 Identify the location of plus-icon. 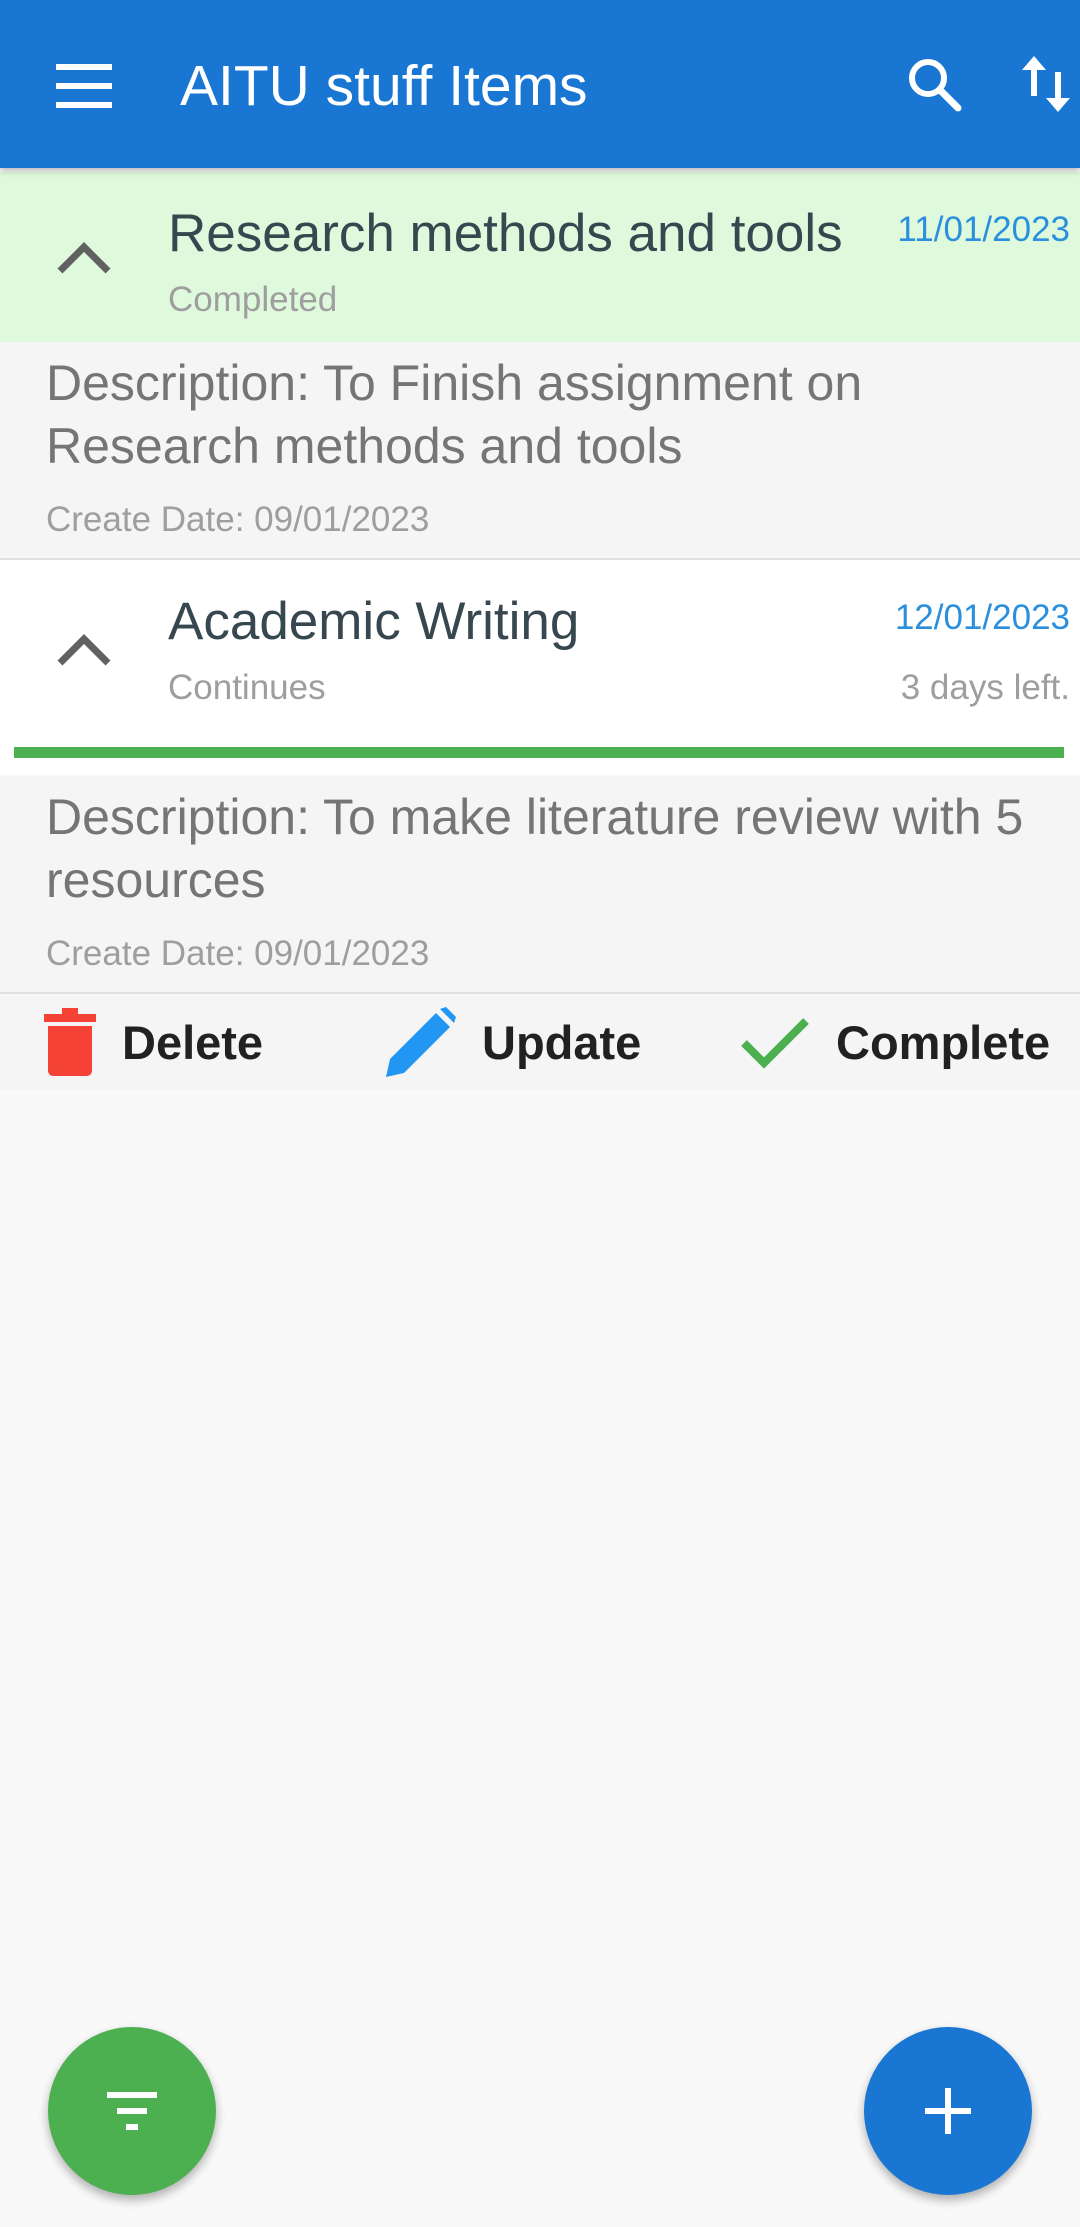
(948, 2111).